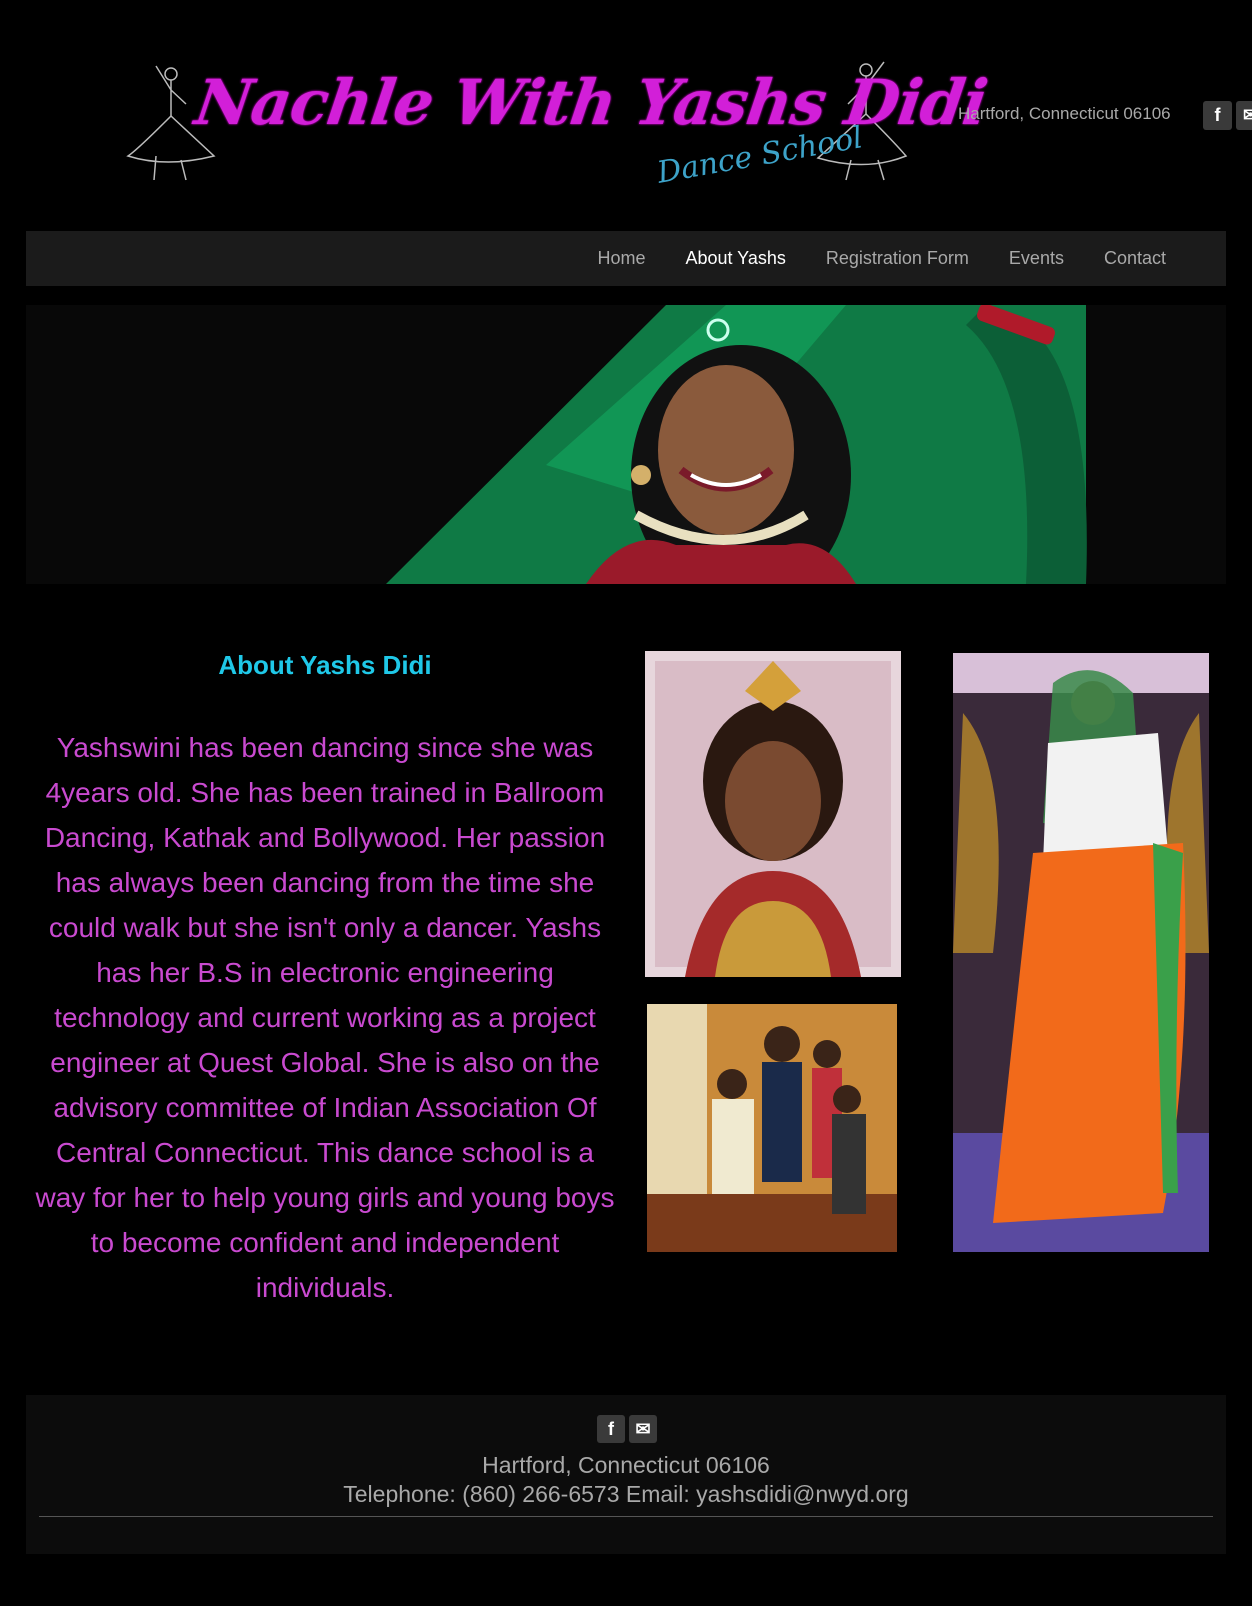  I want to click on logo-title: Nachle With Yashs Didi, so click(591, 102).